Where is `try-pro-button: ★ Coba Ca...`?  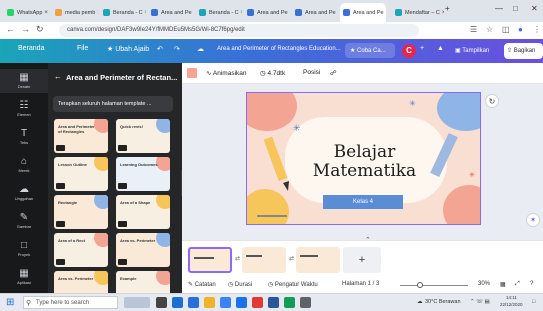 try-pro-button: ★ Coba Ca... is located at coordinates (370, 50).